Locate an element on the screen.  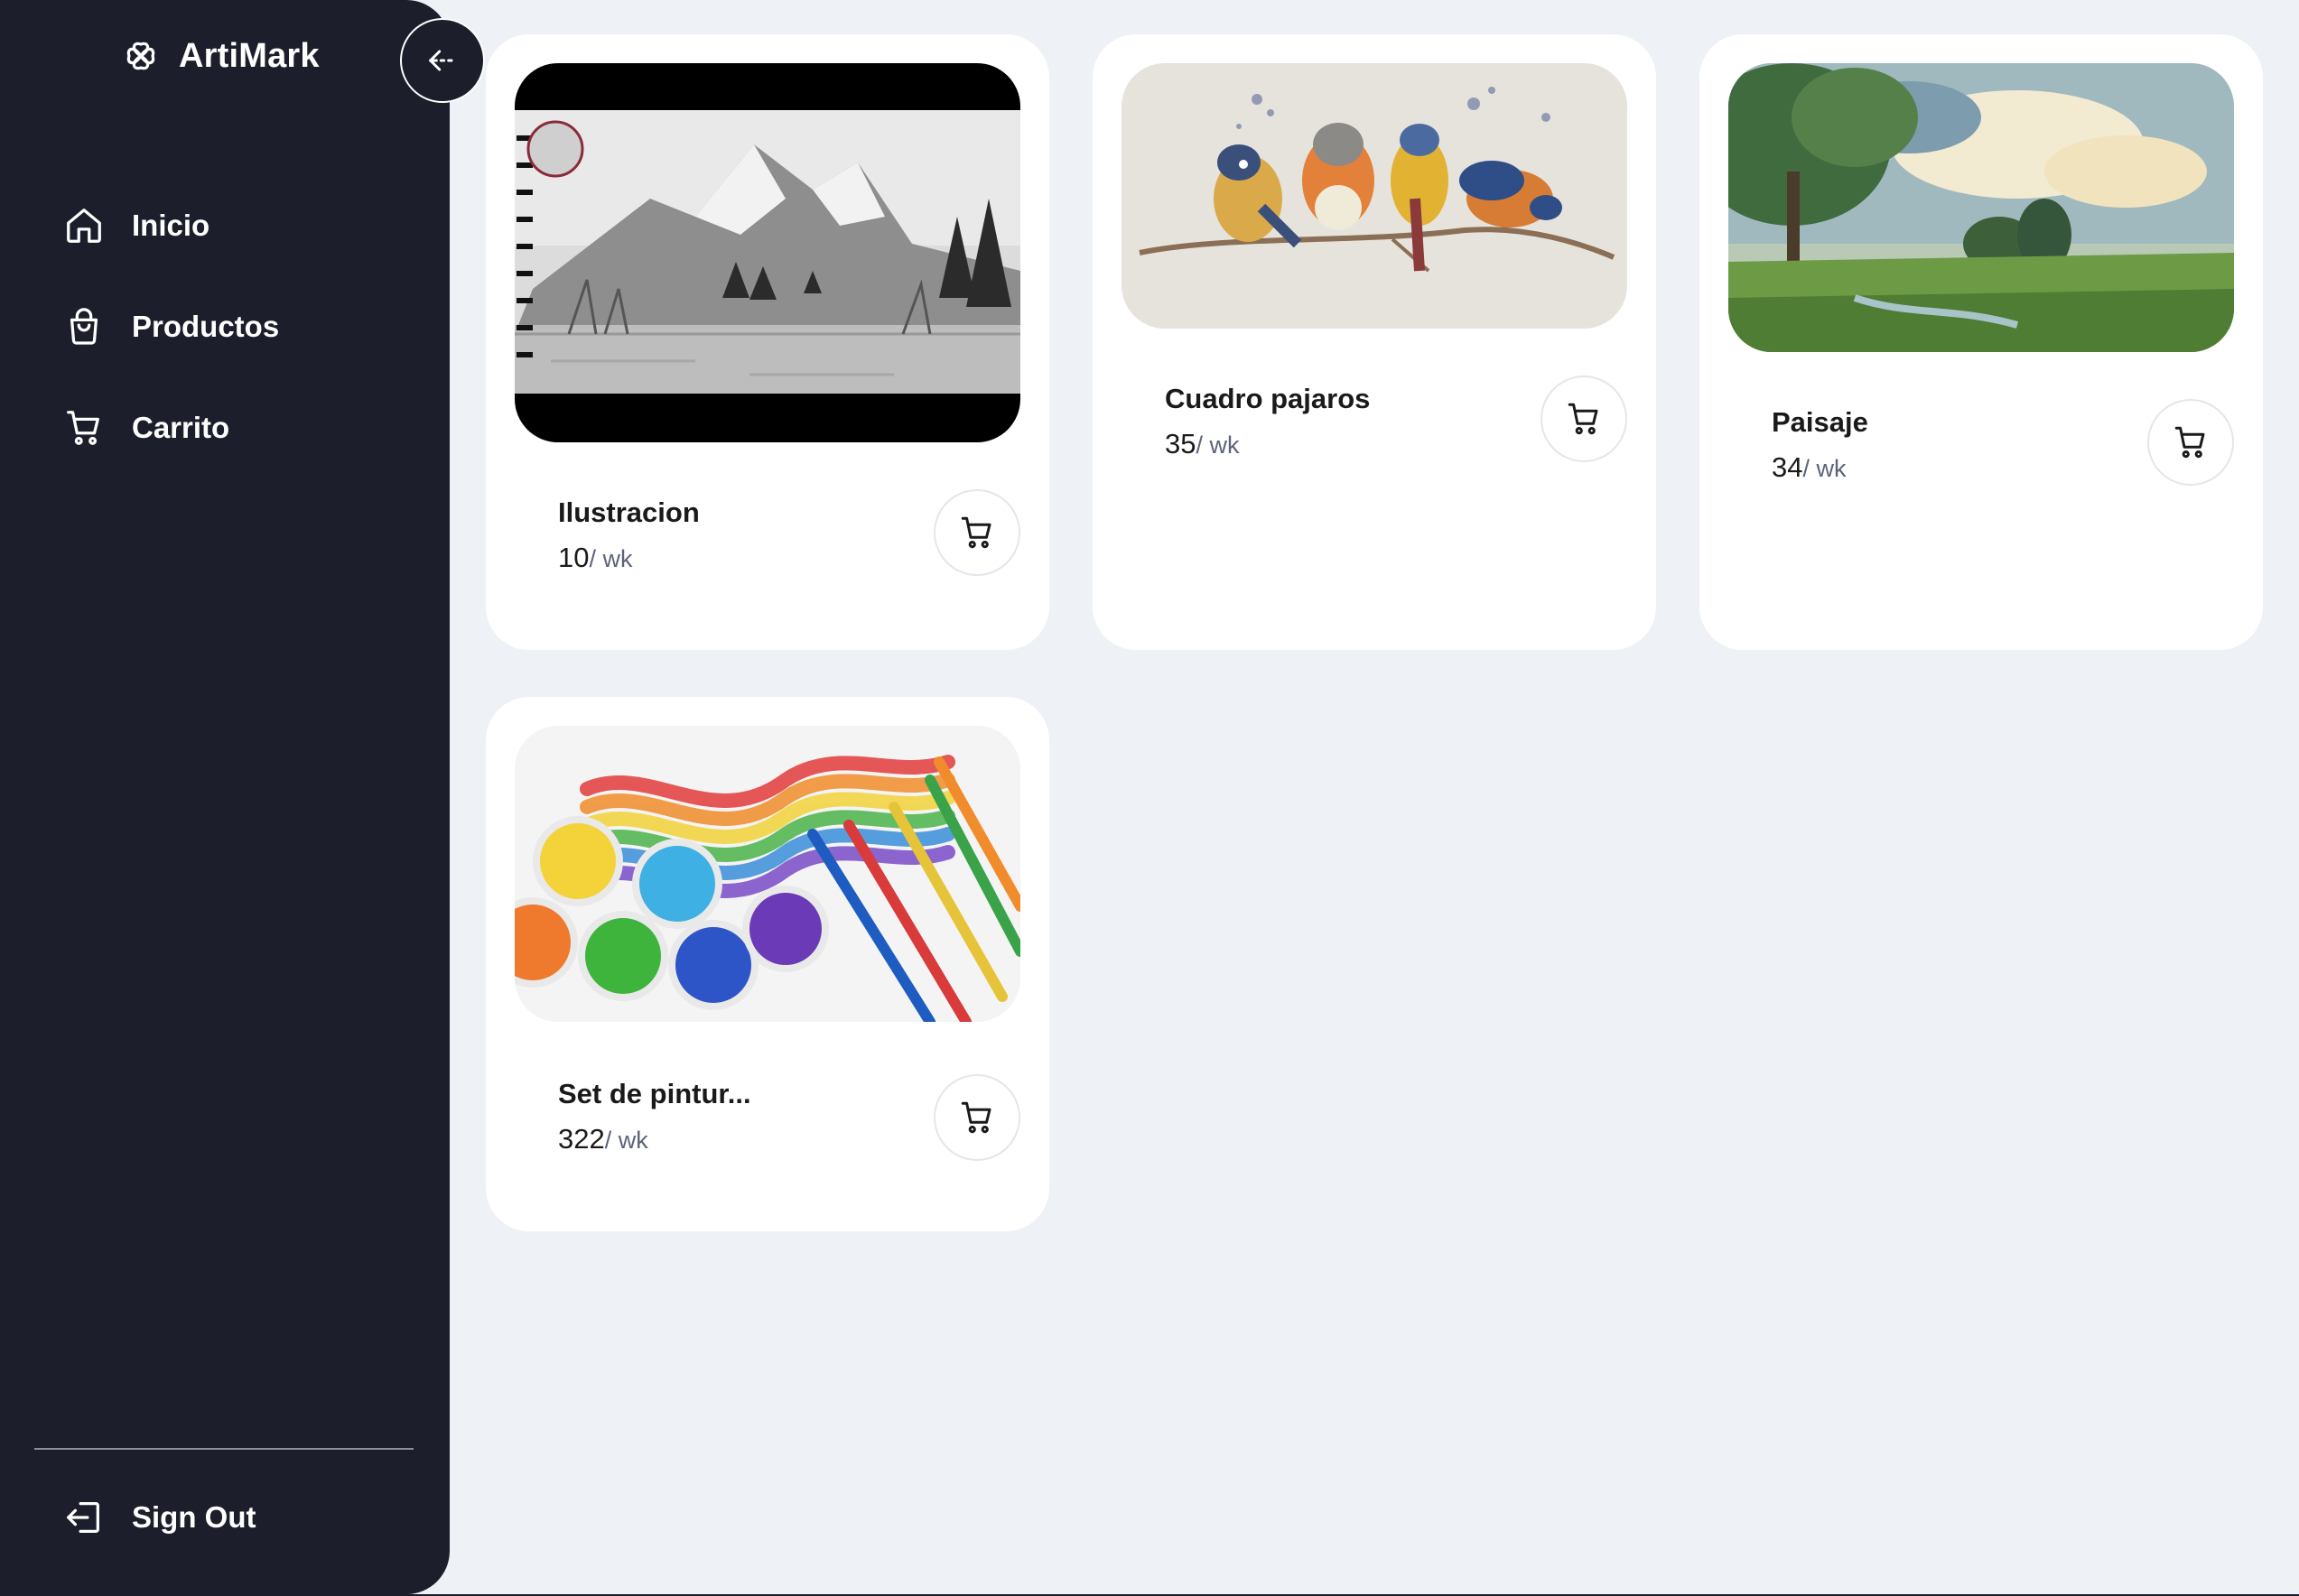
product-price: 35/ wk is located at coordinates (1203, 444).